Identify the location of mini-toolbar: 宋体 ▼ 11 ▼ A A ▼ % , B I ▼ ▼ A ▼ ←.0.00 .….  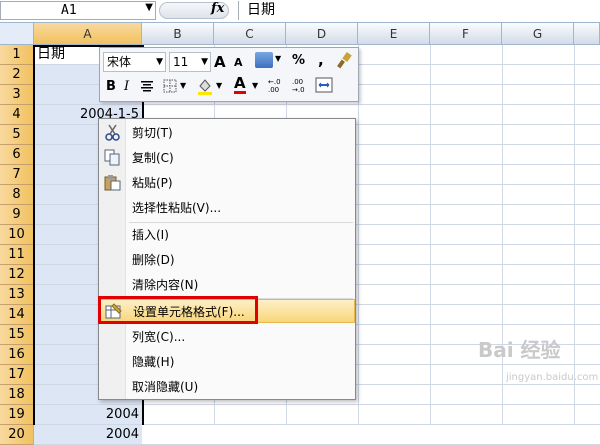
(229, 74).